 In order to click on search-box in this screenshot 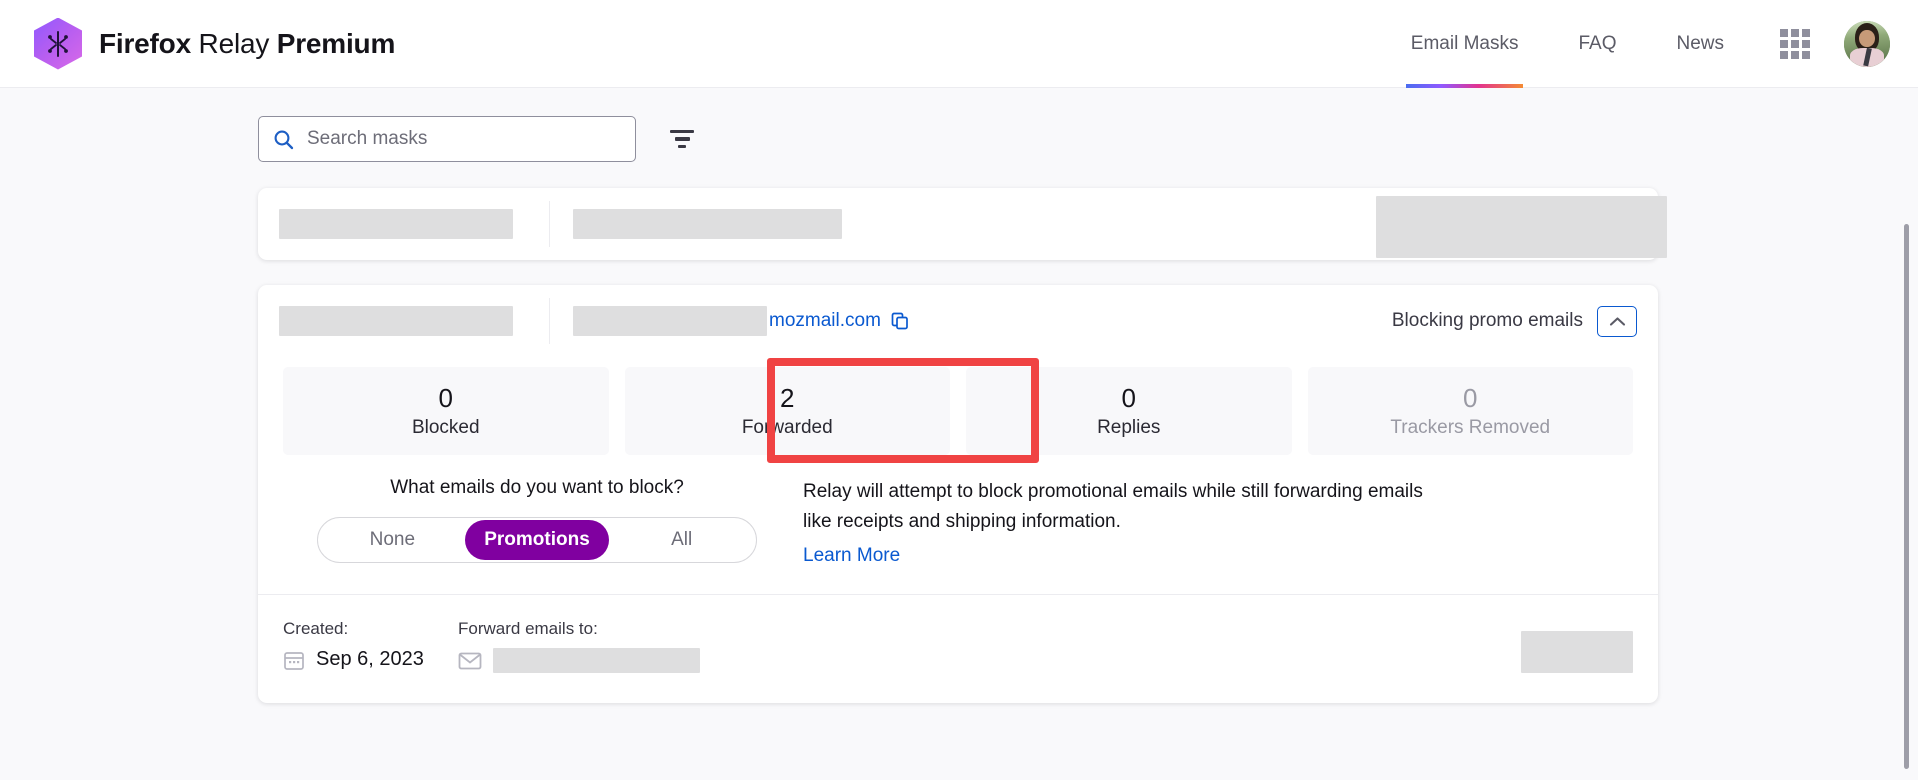, I will do `click(447, 139)`.